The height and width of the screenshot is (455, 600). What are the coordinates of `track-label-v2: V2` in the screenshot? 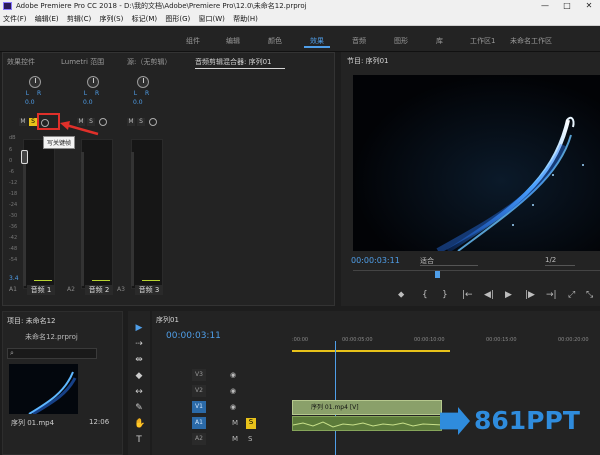 It's located at (199, 391).